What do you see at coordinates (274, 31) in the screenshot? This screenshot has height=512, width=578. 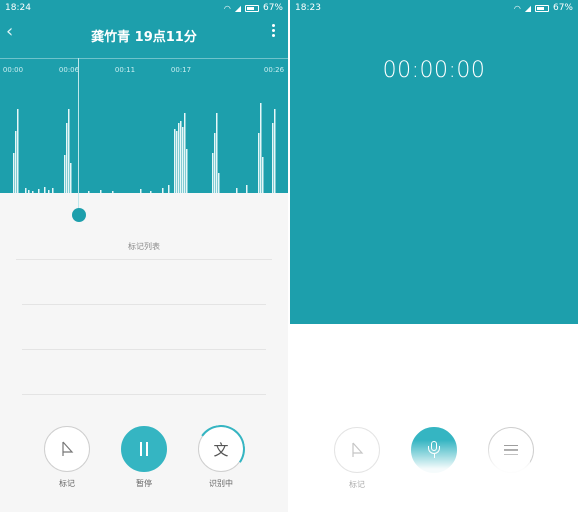 I see `more-icon` at bounding box center [274, 31].